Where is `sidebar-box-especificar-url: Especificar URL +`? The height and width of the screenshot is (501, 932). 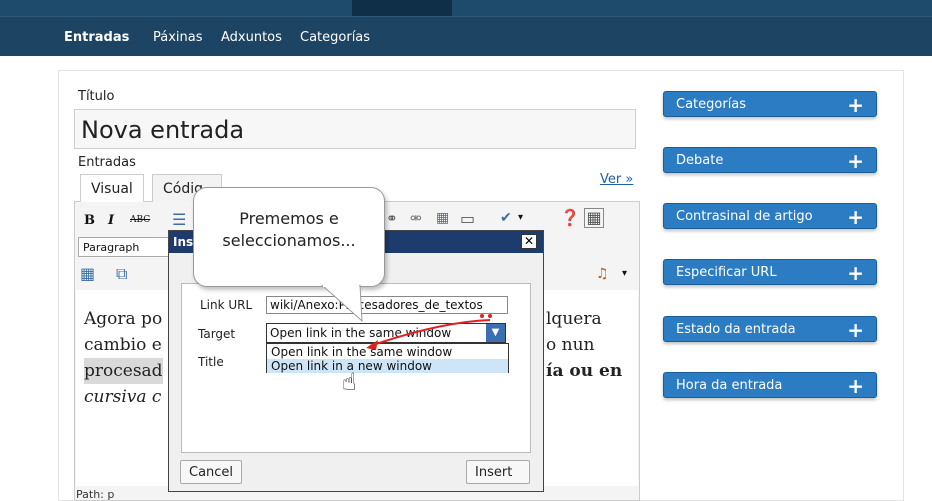 sidebar-box-especificar-url: Especificar URL + is located at coordinates (770, 272).